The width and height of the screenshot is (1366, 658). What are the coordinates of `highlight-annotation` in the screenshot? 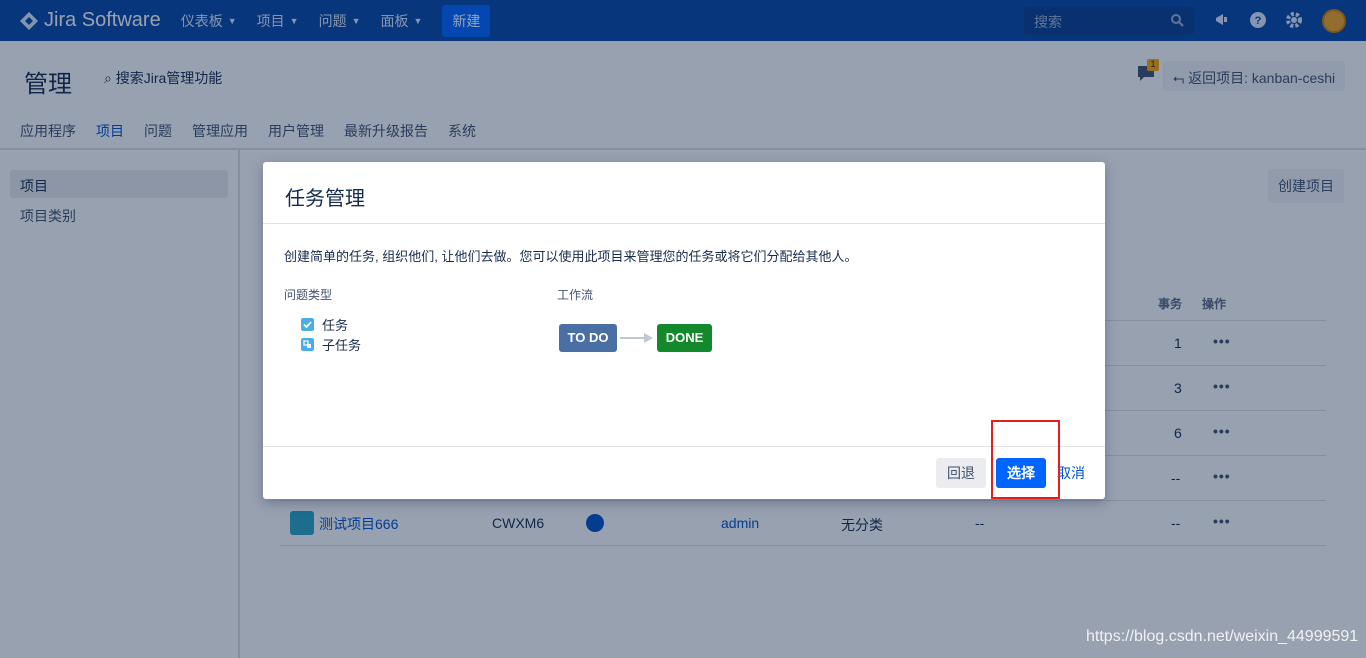 It's located at (1025, 459).